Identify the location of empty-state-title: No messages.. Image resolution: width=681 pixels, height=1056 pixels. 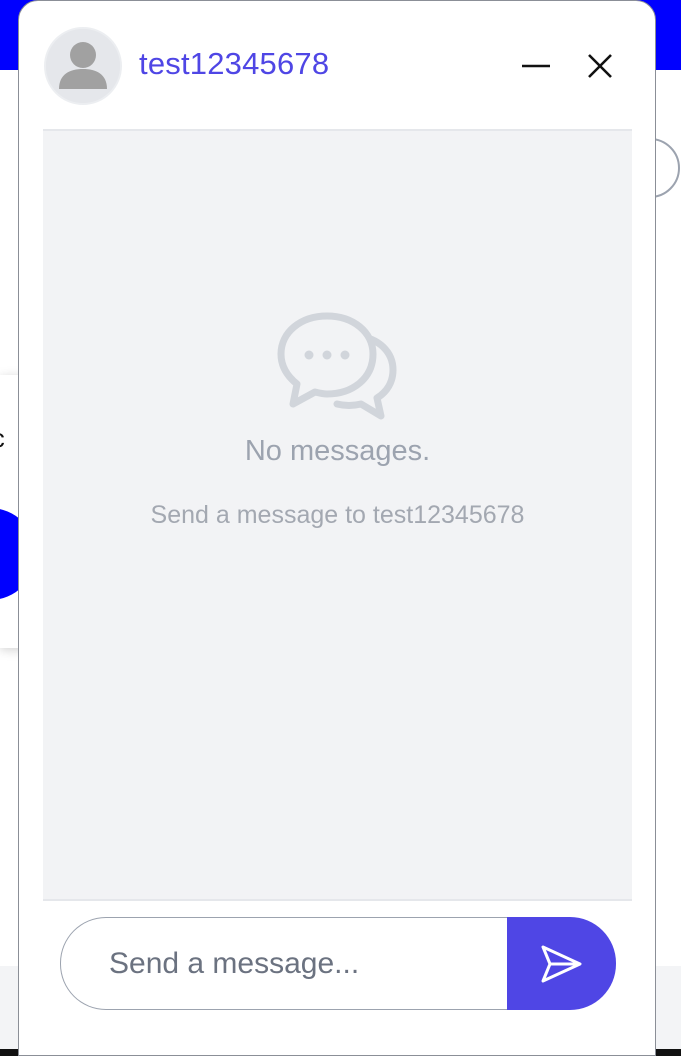
(337, 451).